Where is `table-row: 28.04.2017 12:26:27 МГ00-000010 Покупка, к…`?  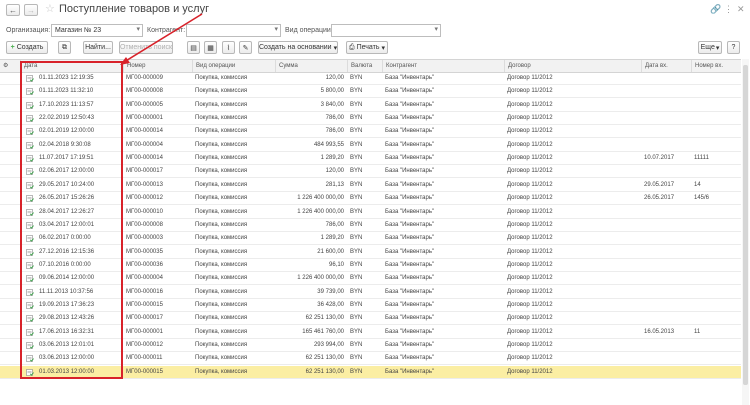 table-row: 28.04.2017 12:26:27 МГ00-000010 Покупка, к… is located at coordinates (370, 212).